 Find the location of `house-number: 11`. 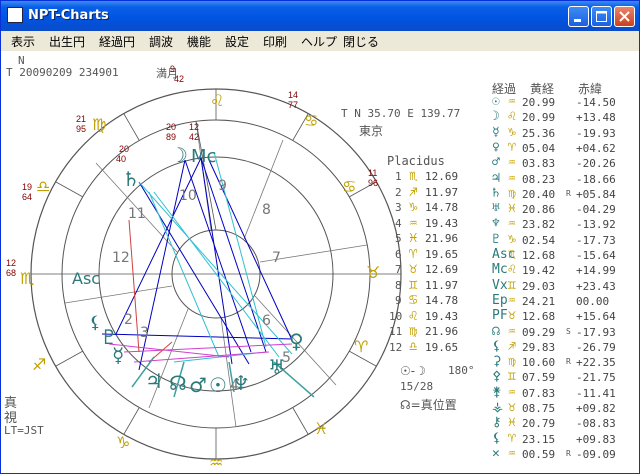

house-number: 11 is located at coordinates (396, 331).